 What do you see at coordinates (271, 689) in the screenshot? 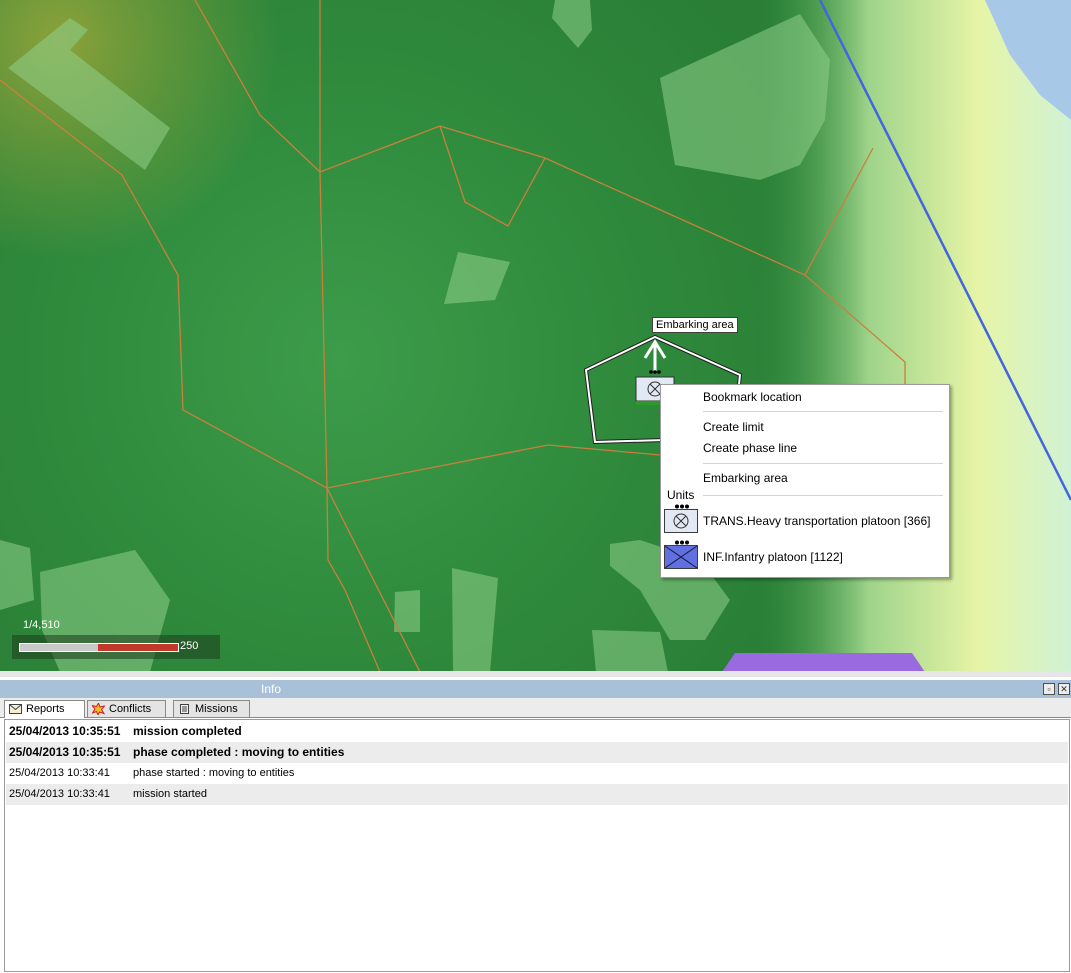
I see `info-panel-title: Info` at bounding box center [271, 689].